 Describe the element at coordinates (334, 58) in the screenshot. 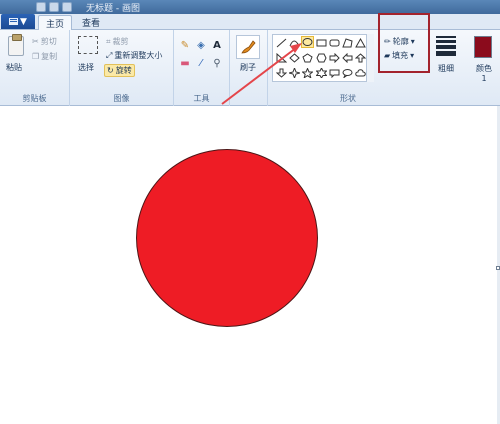

I see `right-arrow-shape-icon` at that location.